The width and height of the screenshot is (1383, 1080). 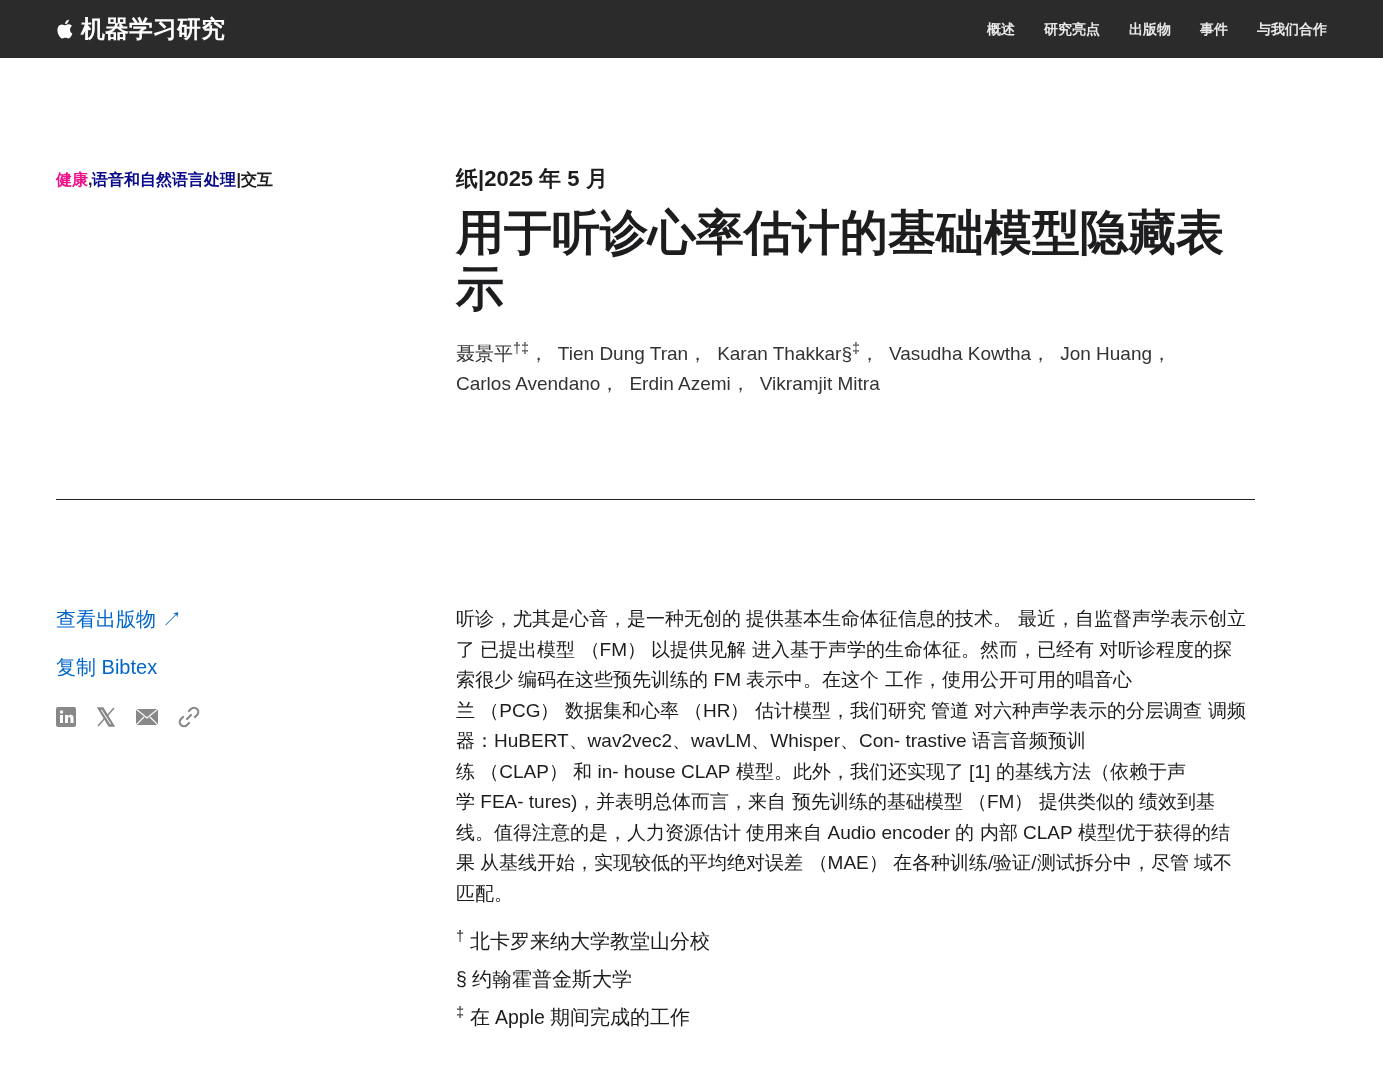 What do you see at coordinates (538, 384) in the screenshot?
I see `author-name: Carlos Avendano，` at bounding box center [538, 384].